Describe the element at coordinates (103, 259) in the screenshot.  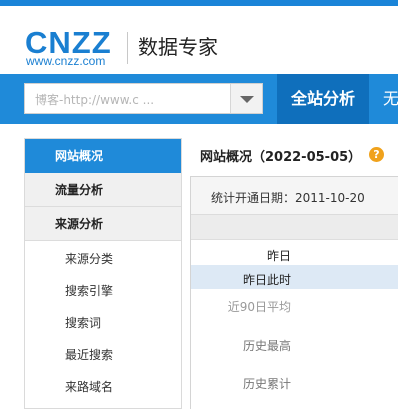
I see `sidebar-item-source-category: 来源分类` at that location.